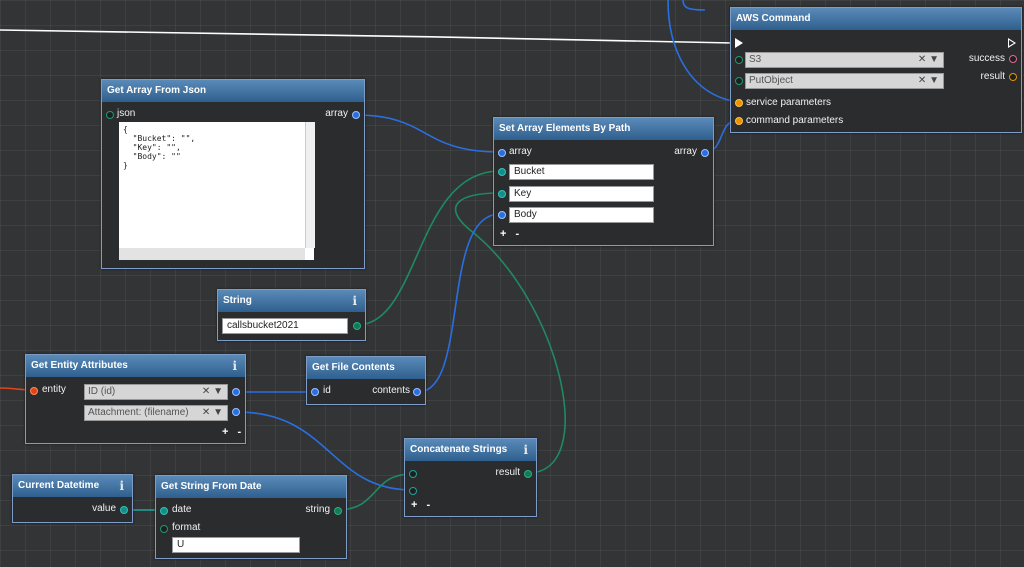  I want to click on json-input-port, so click(110, 115).